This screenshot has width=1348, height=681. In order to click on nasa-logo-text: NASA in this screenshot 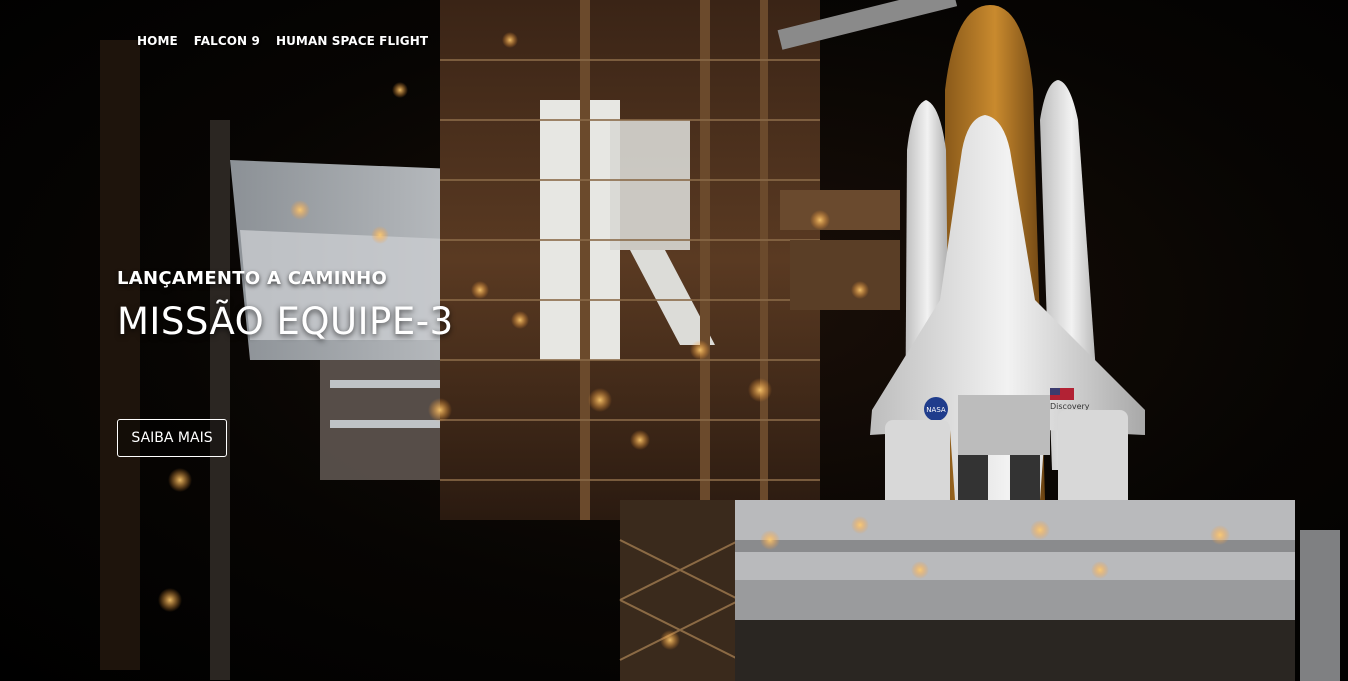, I will do `click(936, 410)`.